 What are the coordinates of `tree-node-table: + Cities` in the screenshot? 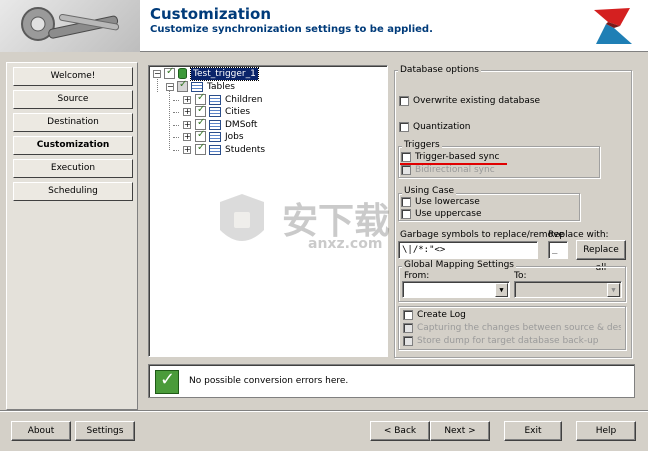 It's located at (214, 111).